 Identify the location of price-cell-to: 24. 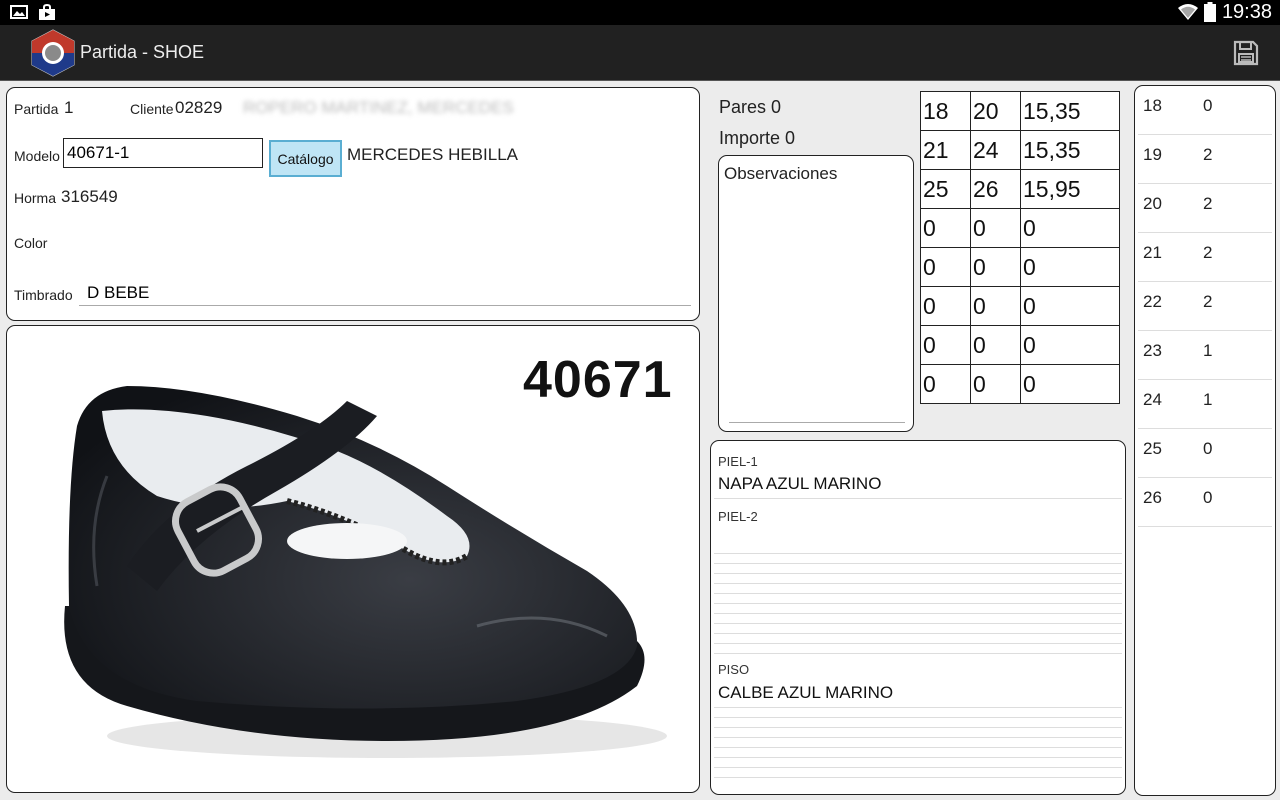
(995, 150).